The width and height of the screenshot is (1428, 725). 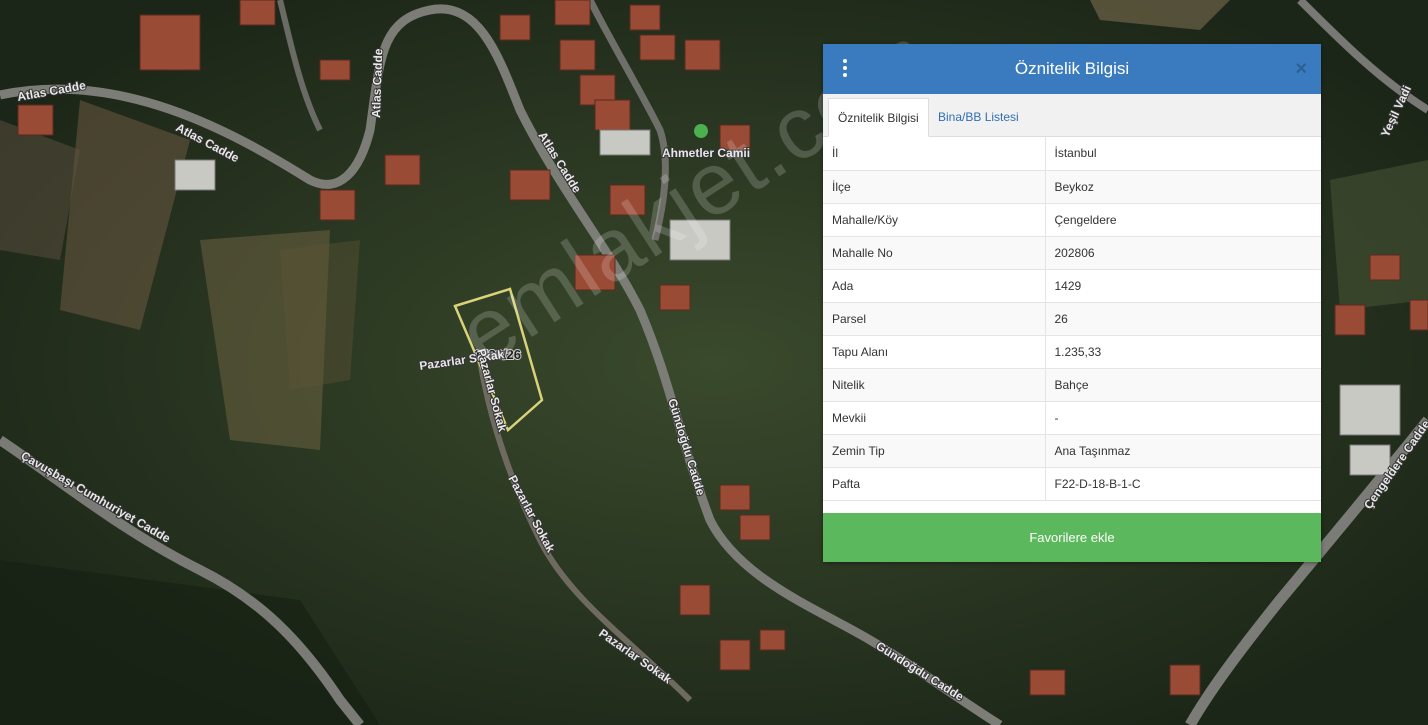 I want to click on attr-value: Bahçe, so click(x=1183, y=385).